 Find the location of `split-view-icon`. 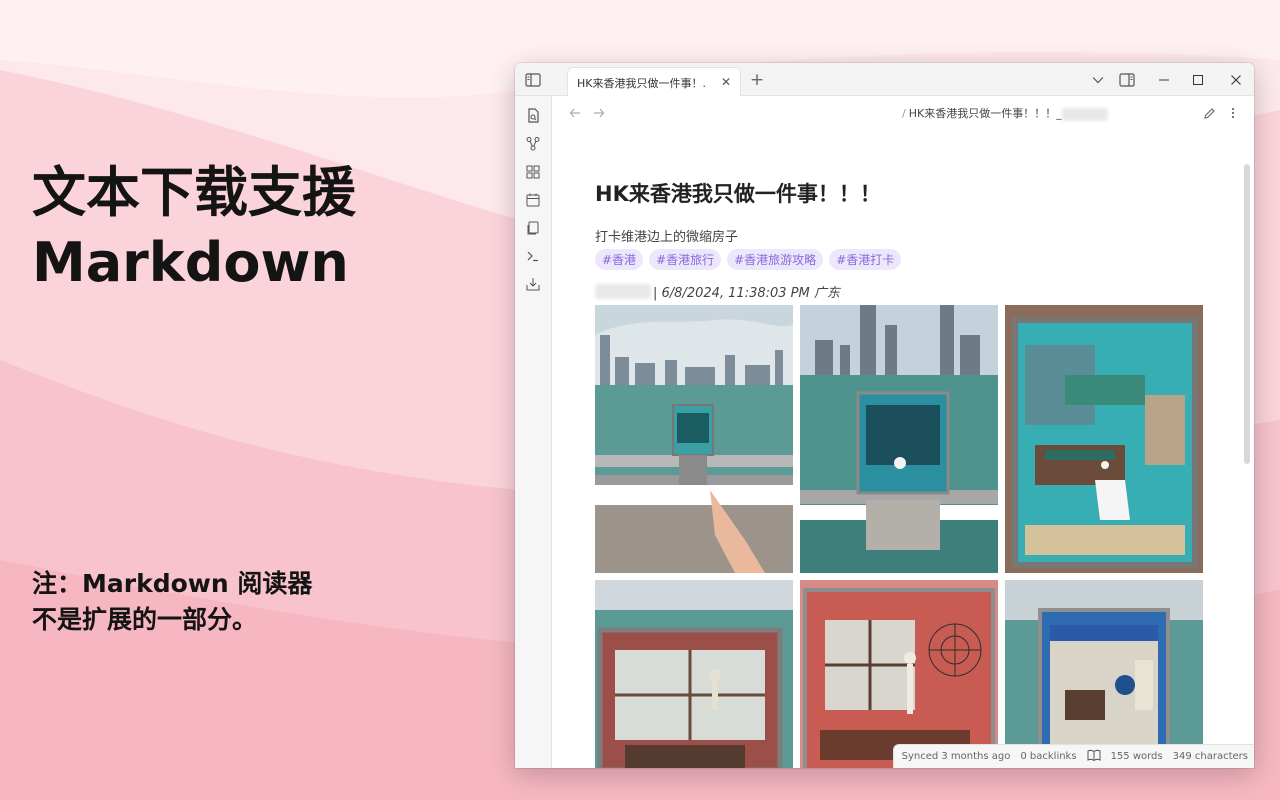

split-view-icon is located at coordinates (1127, 79).